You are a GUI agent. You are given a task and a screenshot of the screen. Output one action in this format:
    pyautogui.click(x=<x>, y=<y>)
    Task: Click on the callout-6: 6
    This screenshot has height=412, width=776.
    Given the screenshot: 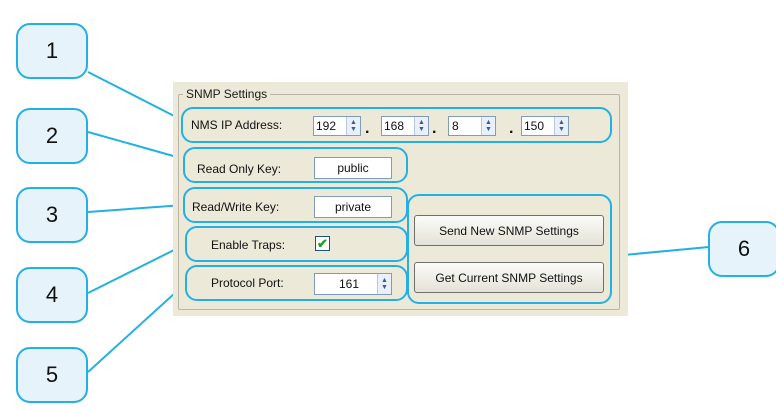 What is the action you would take?
    pyautogui.click(x=742, y=249)
    